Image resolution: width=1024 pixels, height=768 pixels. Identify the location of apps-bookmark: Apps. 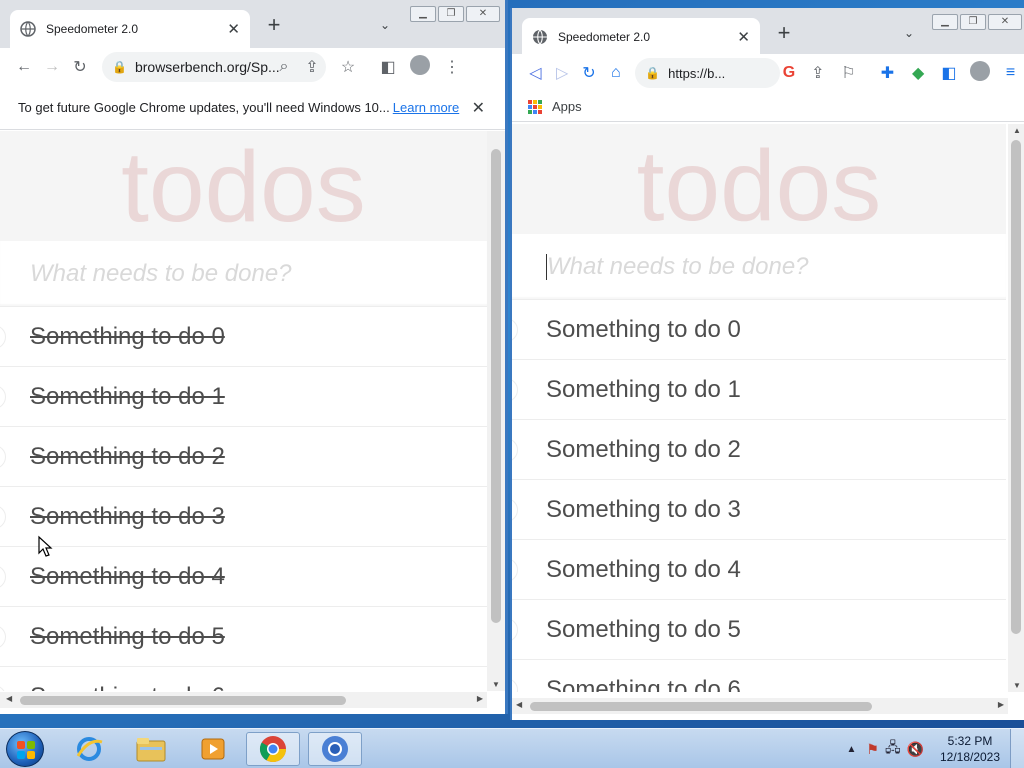
(567, 106).